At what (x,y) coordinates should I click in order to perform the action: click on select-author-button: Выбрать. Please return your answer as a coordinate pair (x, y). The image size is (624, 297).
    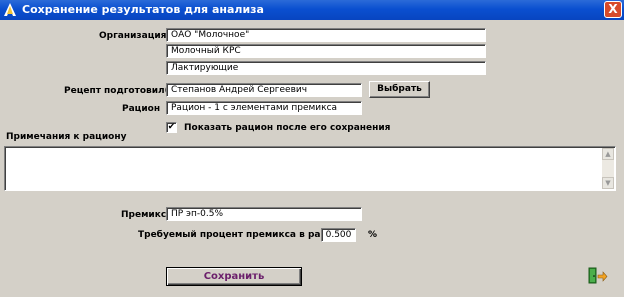
    Looking at the image, I should click on (399, 89).